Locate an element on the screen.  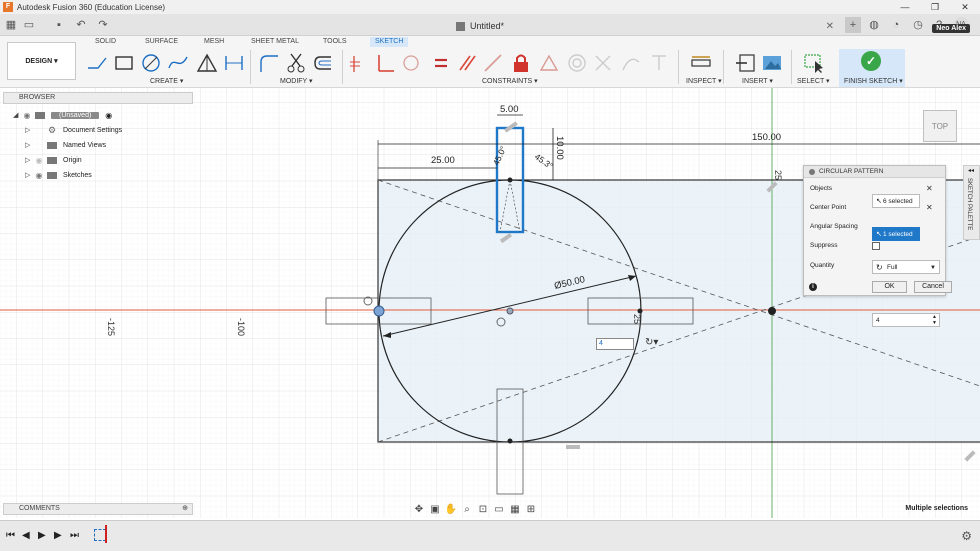
constraints-group-label: CONSTRAINTS ▾ is located at coordinates (510, 81).